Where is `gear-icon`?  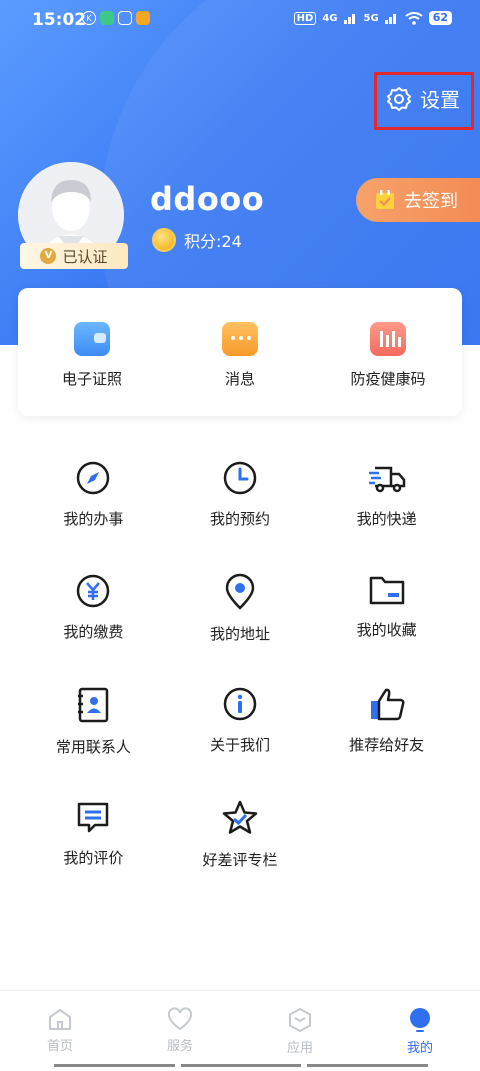
gear-icon is located at coordinates (399, 98).